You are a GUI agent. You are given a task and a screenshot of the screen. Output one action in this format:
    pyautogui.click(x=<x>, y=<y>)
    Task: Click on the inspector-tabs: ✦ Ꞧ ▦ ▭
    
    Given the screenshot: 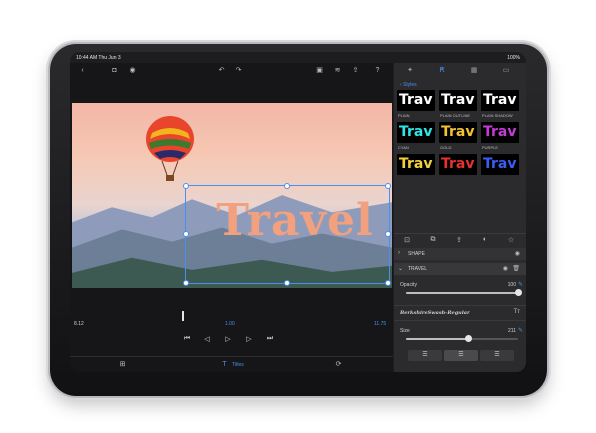 What is the action you would take?
    pyautogui.click(x=460, y=71)
    